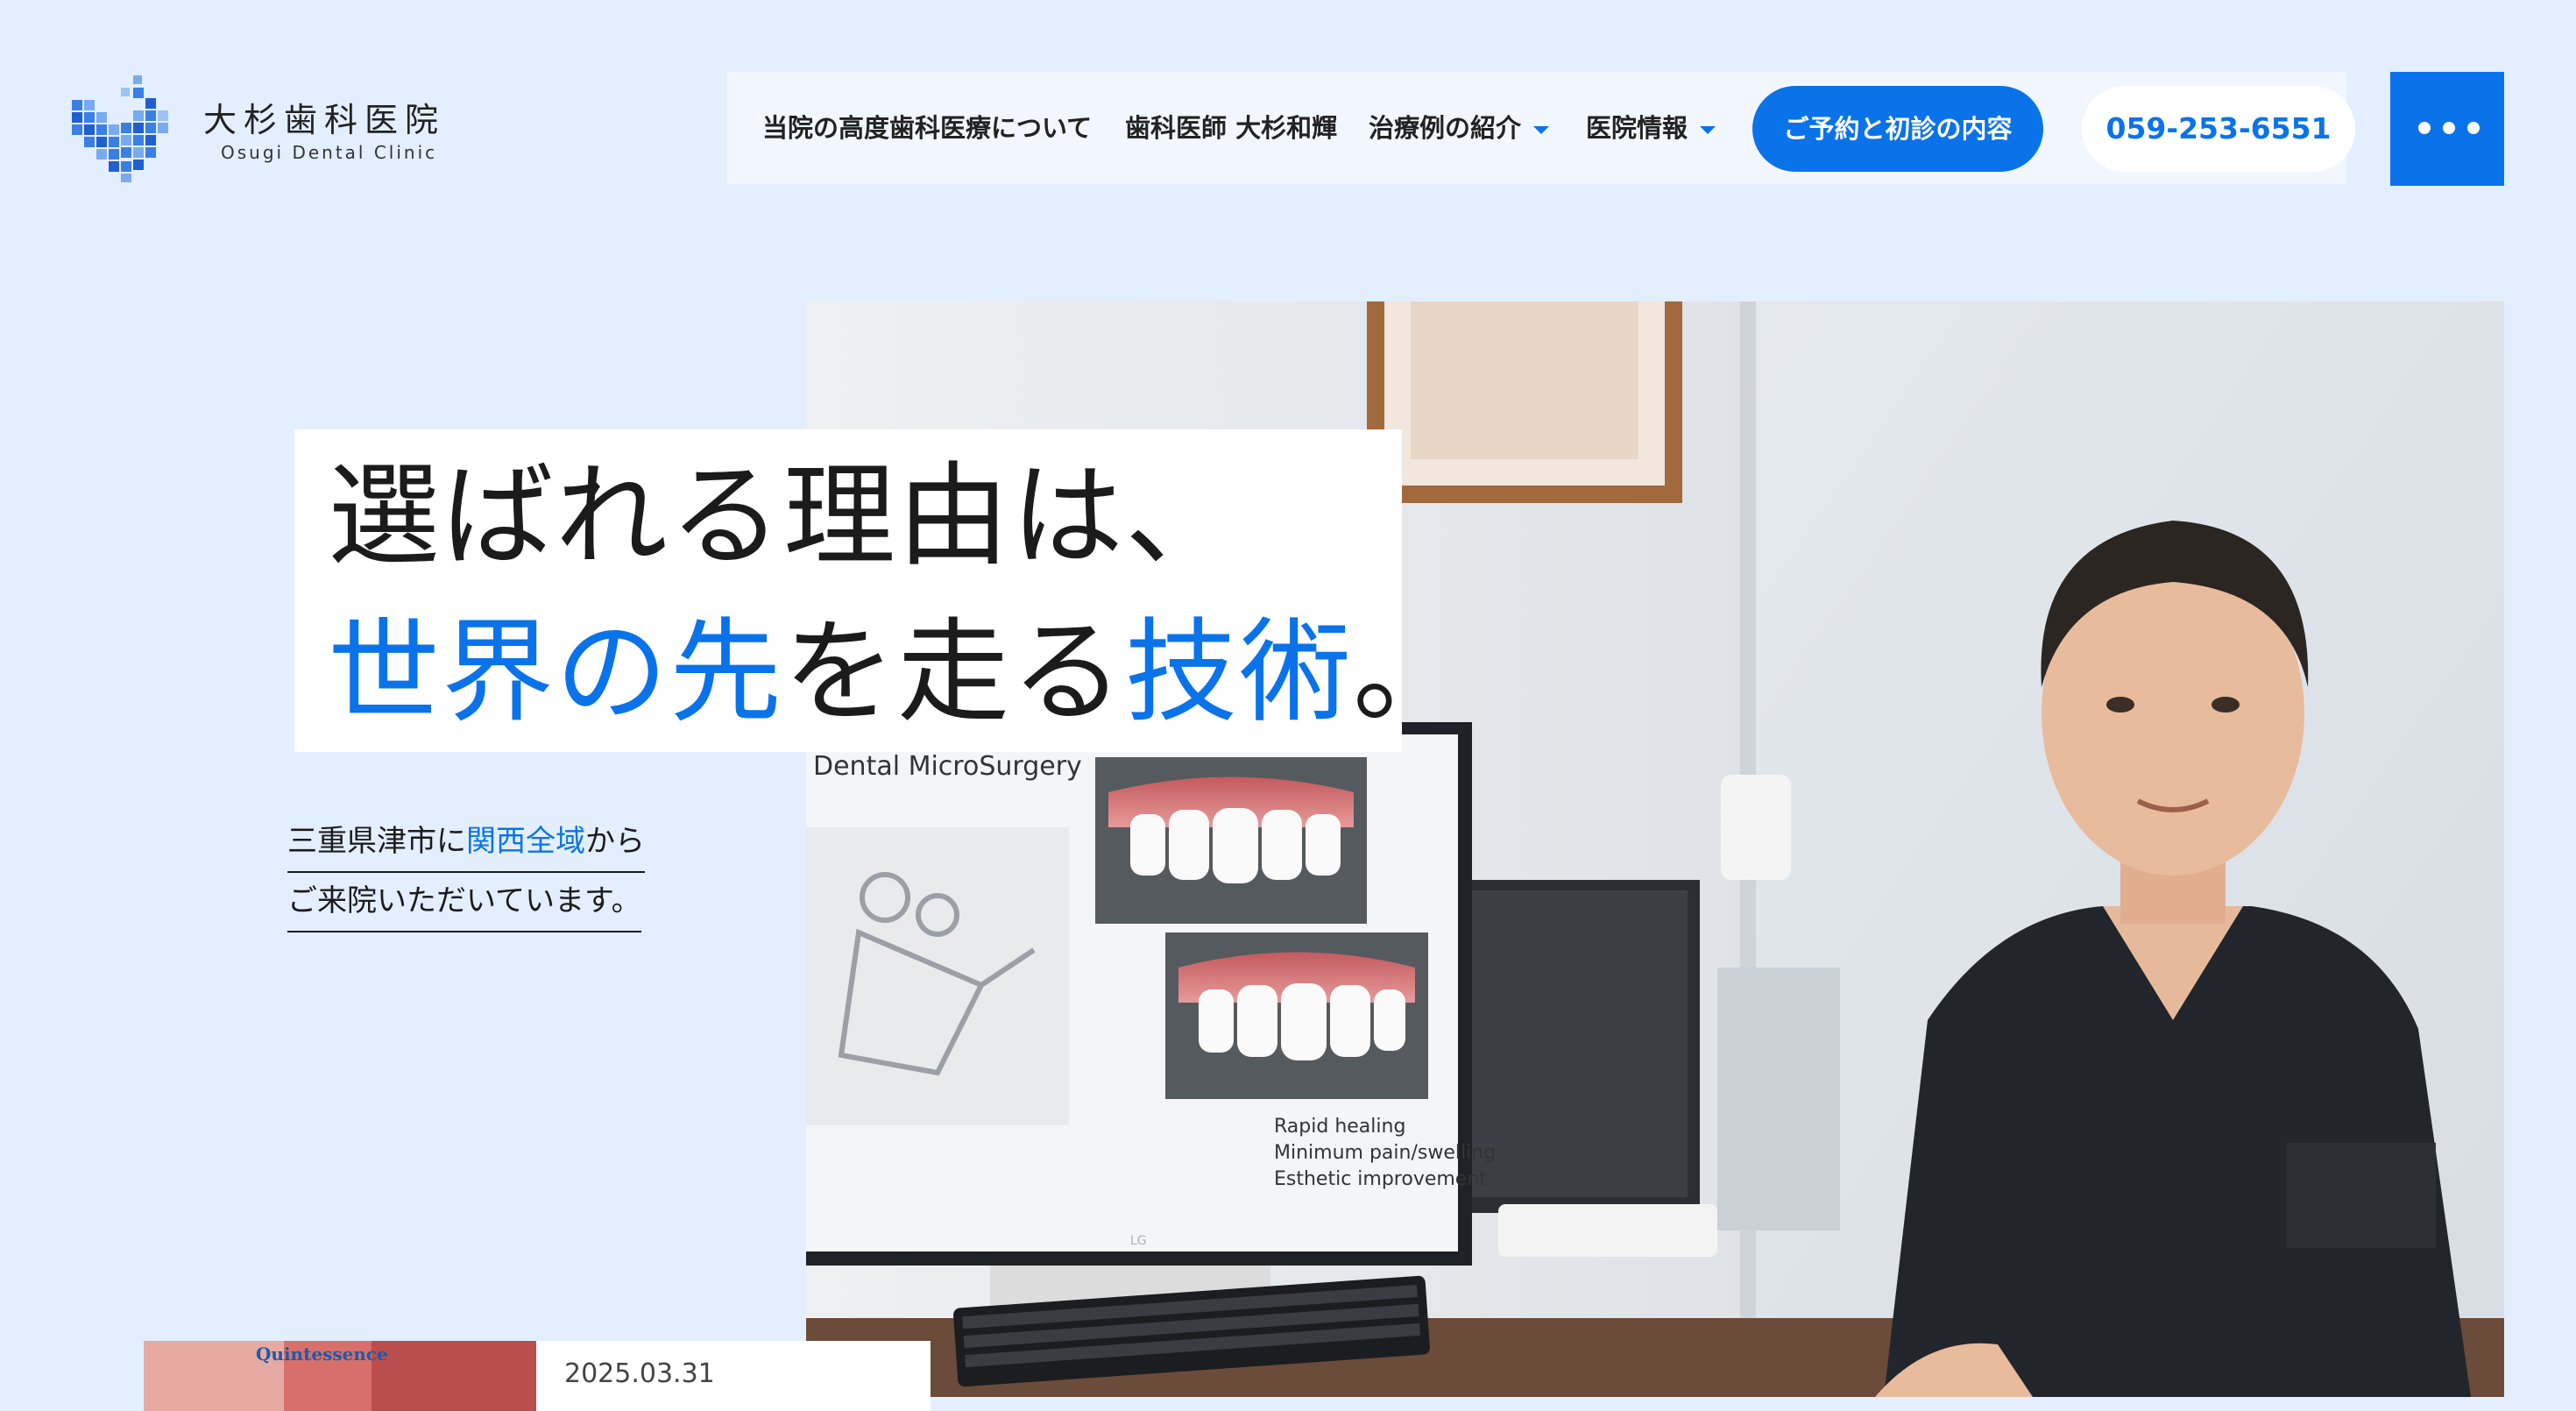 The image size is (2576, 1411). I want to click on hero-subtext: 三重県津市に関西全域から ご来院いただいています。, so click(466, 872).